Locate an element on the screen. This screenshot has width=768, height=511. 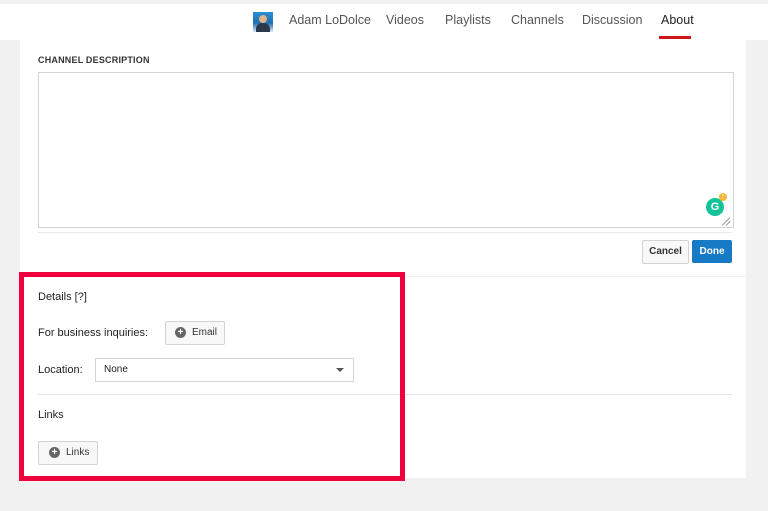
channel-description-title: CHANNEL DESCRIPTION is located at coordinates (94, 60).